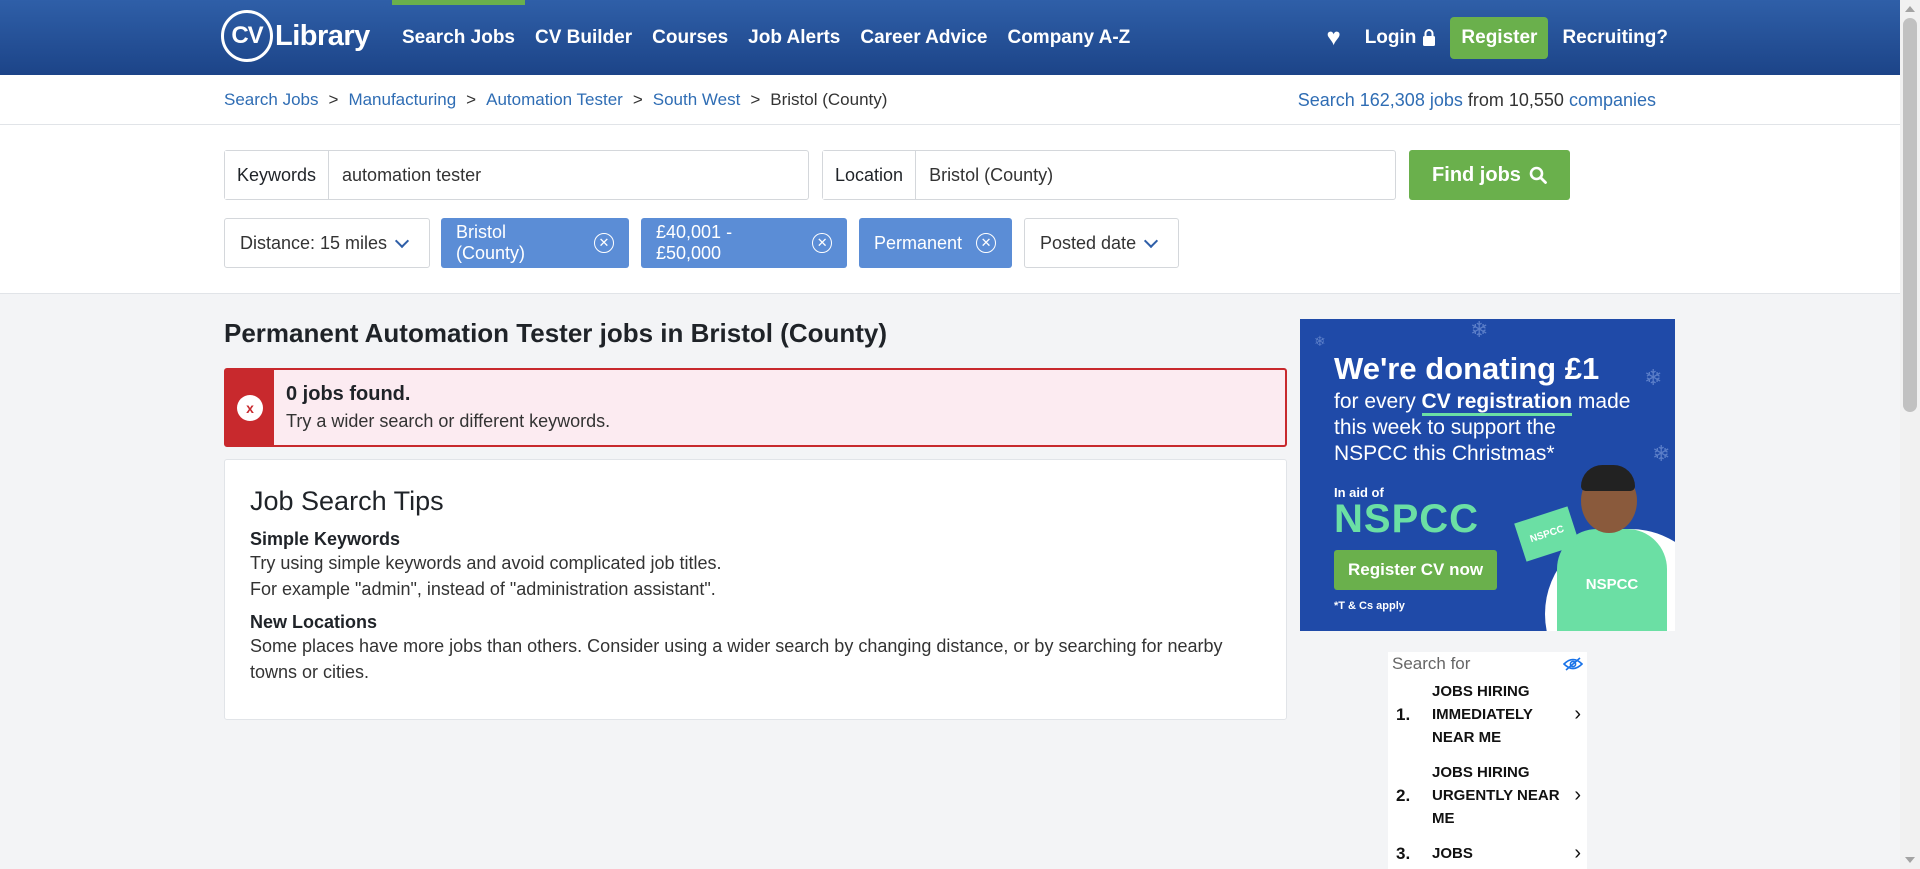 This screenshot has width=1920, height=869. What do you see at coordinates (1403, 853) in the screenshot?
I see `item-number: 3.` at bounding box center [1403, 853].